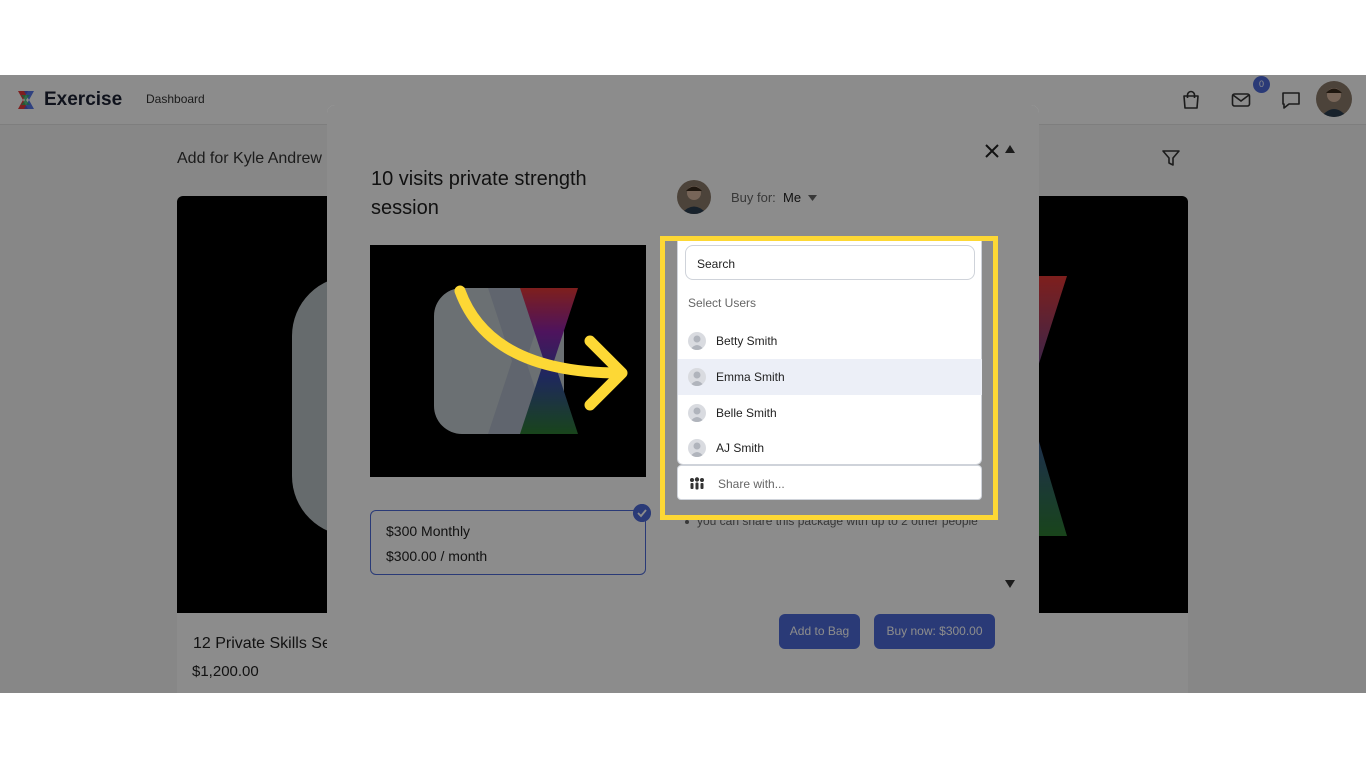 Image resolution: width=1366 pixels, height=768 pixels. What do you see at coordinates (830, 377) in the screenshot?
I see `user-option: Emma Smith` at bounding box center [830, 377].